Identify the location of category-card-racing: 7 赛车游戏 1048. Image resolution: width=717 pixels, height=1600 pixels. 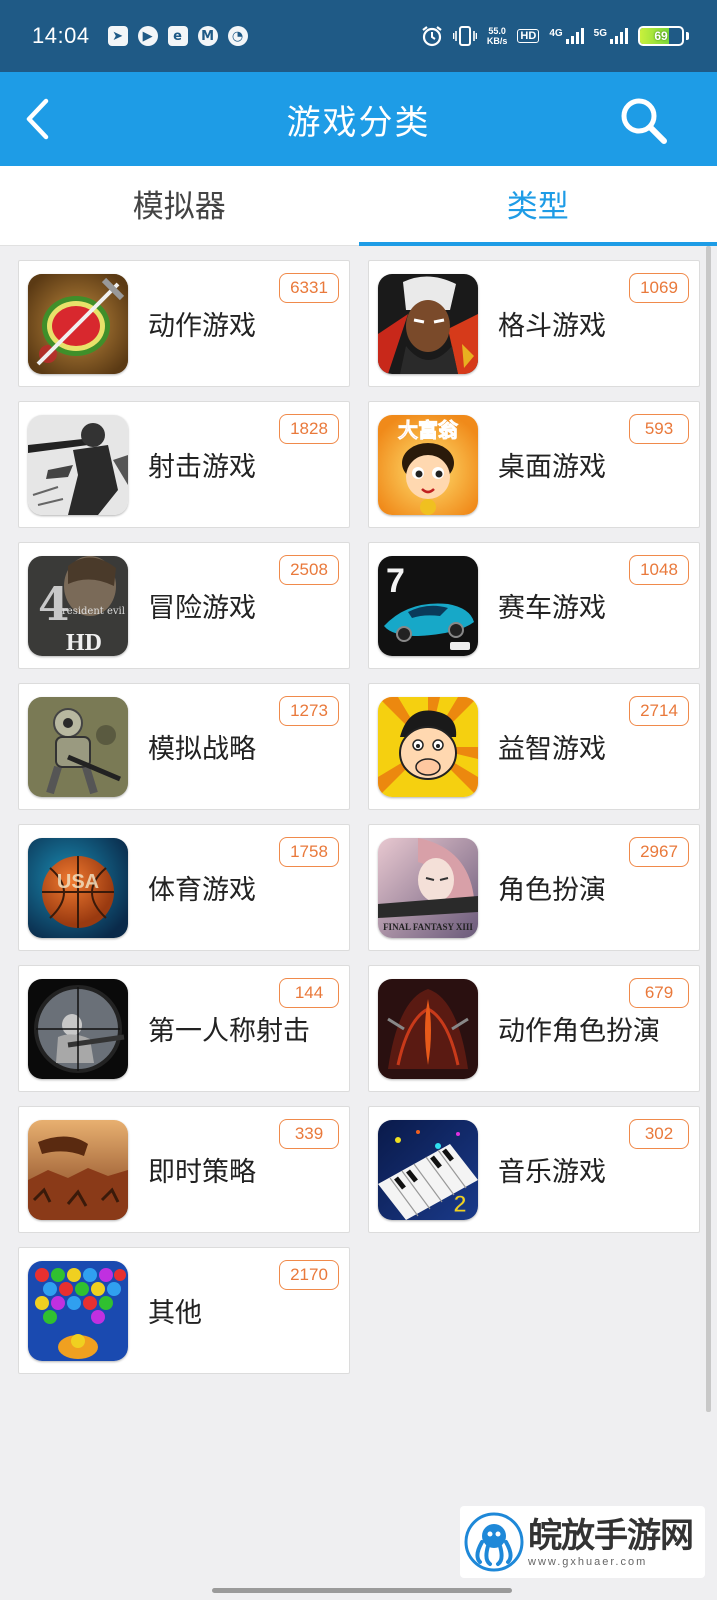
(534, 605).